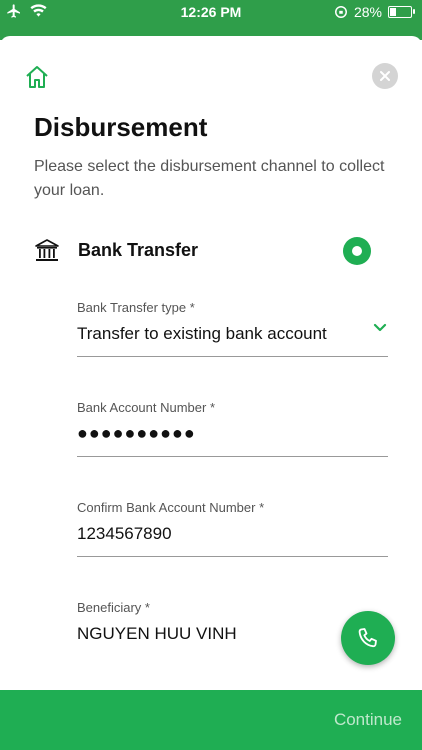 This screenshot has width=422, height=750. I want to click on confirm-account-label: Confirm Bank Account Number *, so click(171, 507).